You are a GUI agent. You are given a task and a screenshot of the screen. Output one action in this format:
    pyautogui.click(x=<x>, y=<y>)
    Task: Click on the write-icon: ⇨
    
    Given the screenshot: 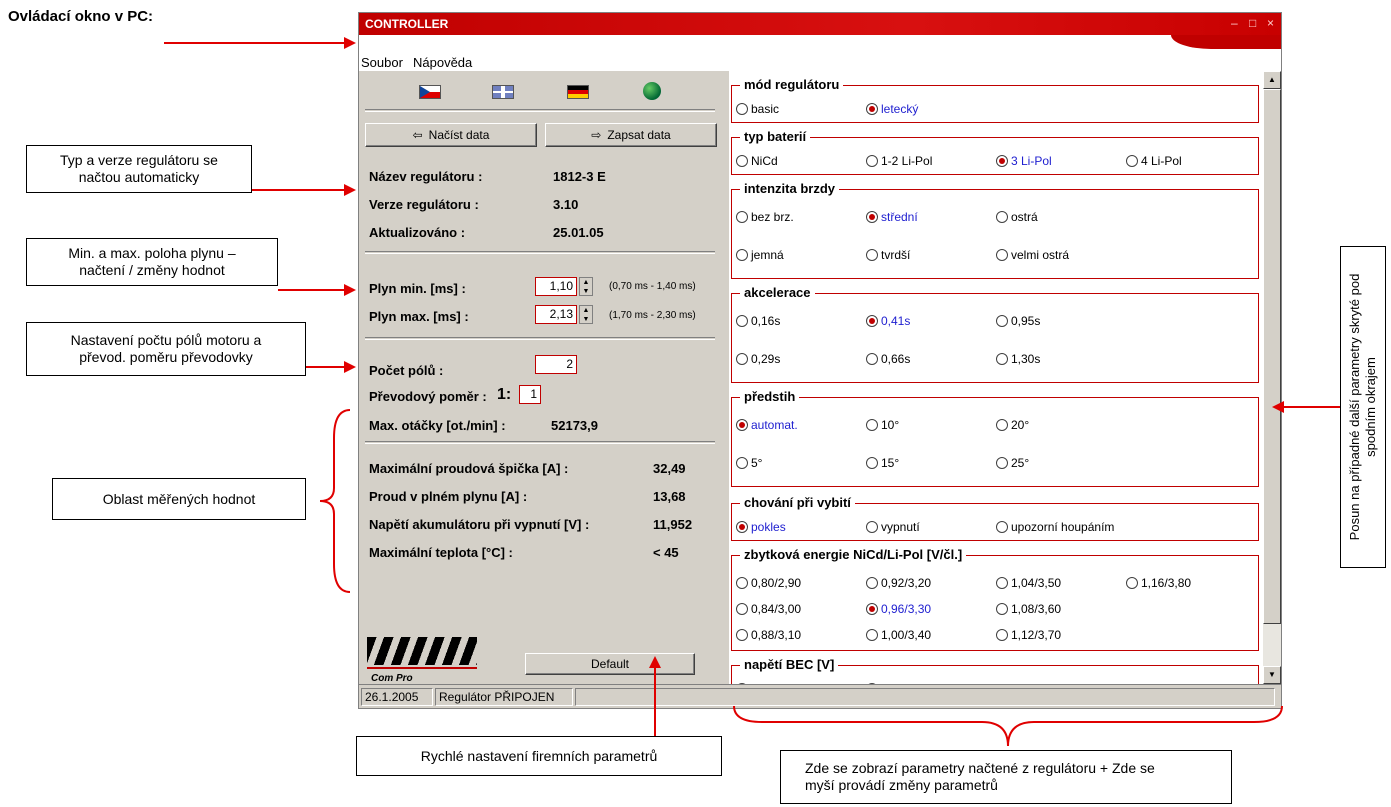 What is the action you would take?
    pyautogui.click(x=596, y=135)
    